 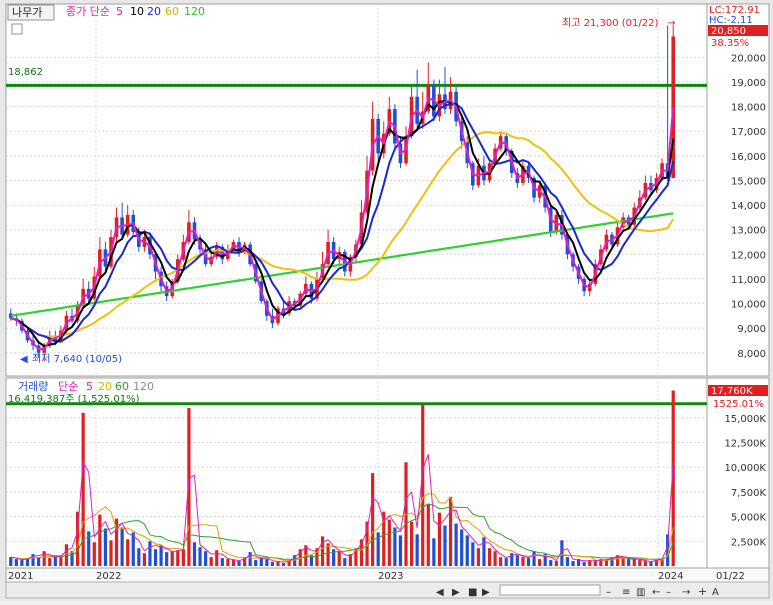 What do you see at coordinates (749, 518) in the screenshot?
I see `volume-tick-label: 5,000K` at bounding box center [749, 518].